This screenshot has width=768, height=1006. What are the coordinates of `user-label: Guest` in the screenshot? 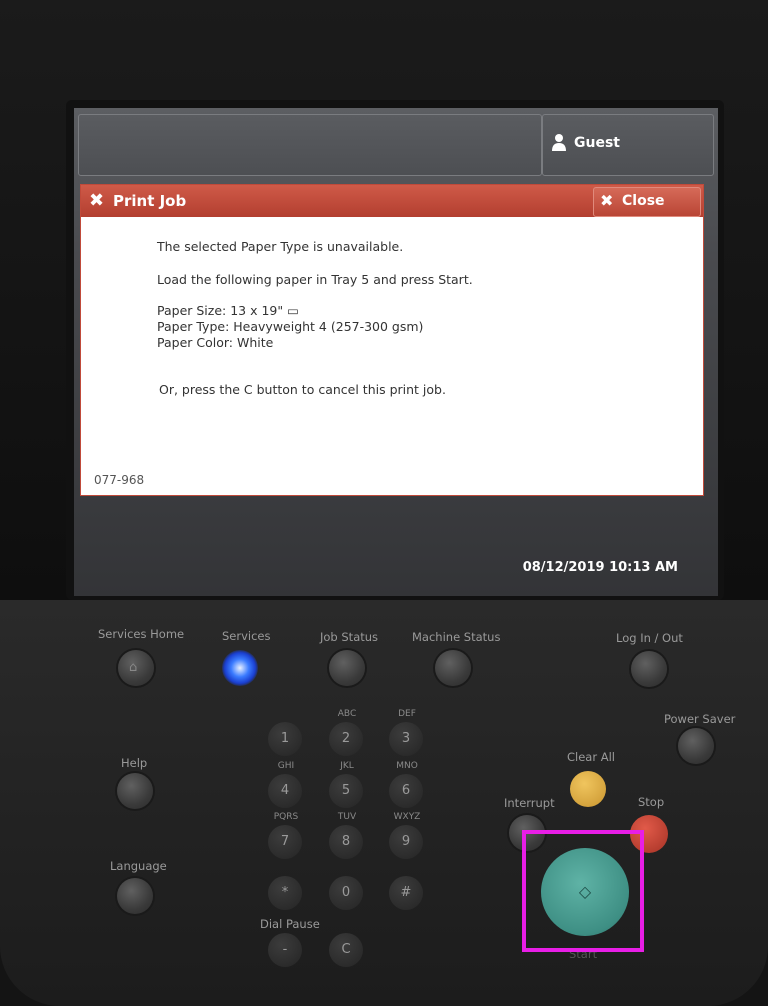 It's located at (597, 143).